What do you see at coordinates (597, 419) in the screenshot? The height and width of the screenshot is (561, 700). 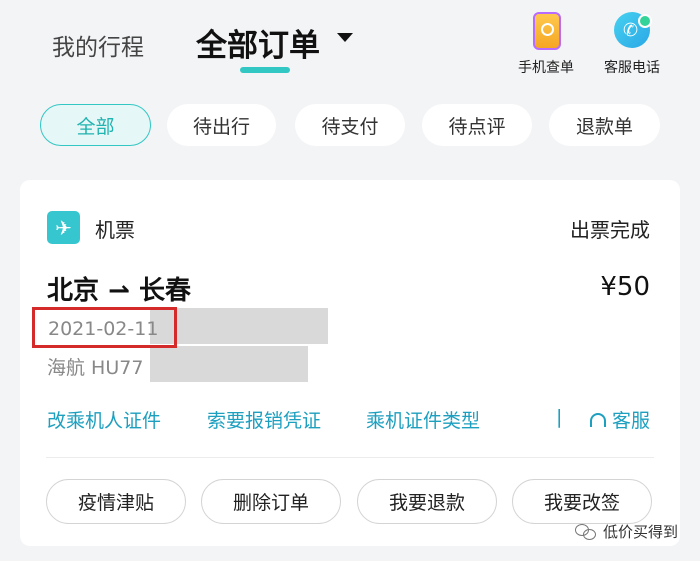 I see `headset-icon` at bounding box center [597, 419].